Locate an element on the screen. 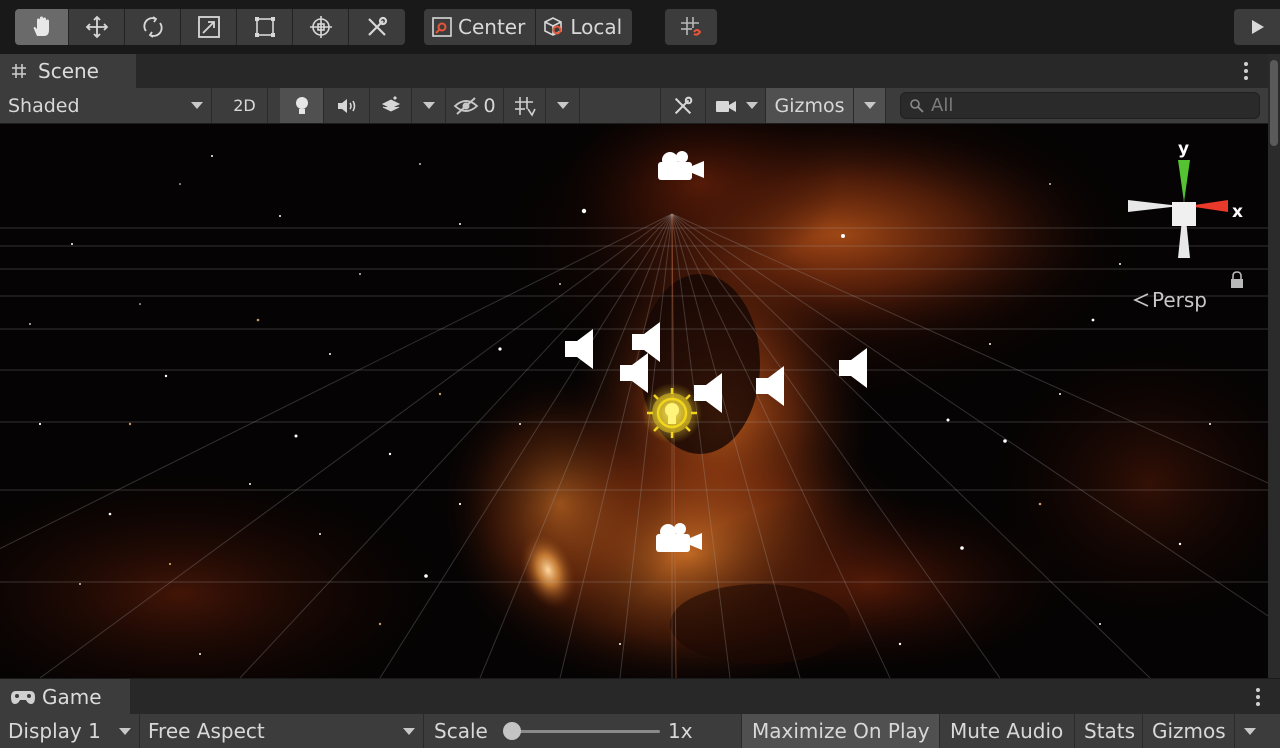 This screenshot has height=748, width=1280. light-gizmo-icon is located at coordinates (672, 414).